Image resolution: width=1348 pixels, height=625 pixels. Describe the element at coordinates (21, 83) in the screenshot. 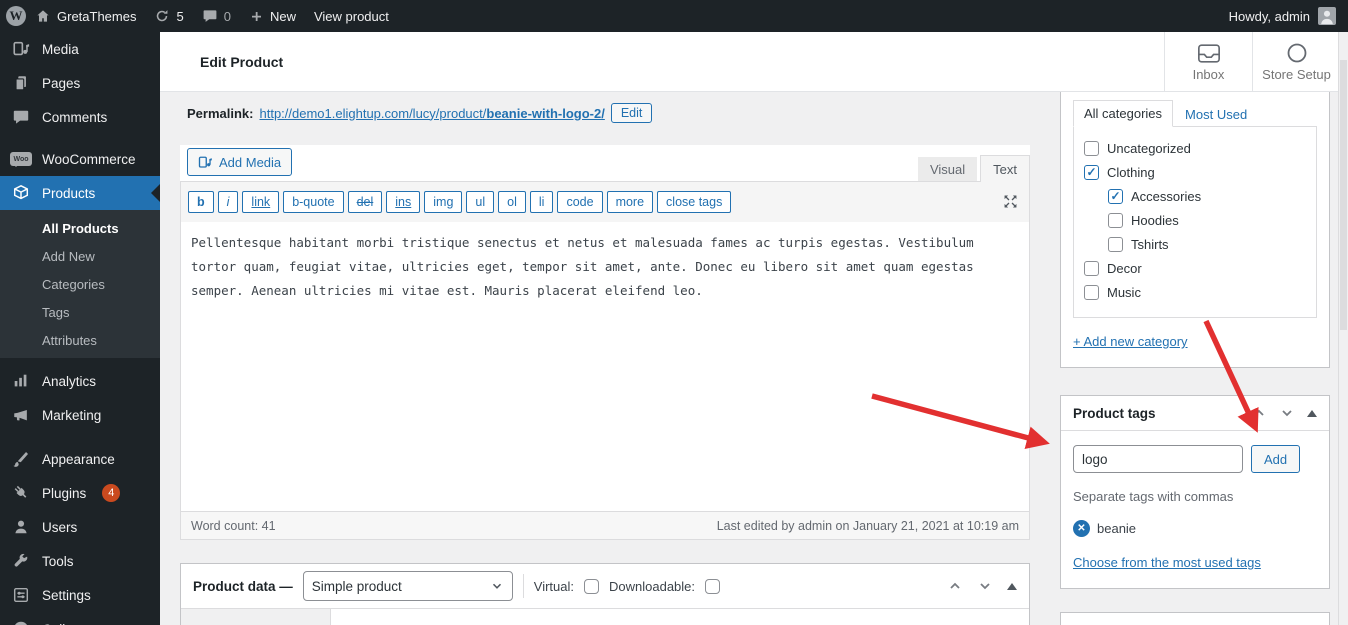

I see `pages-icon` at that location.